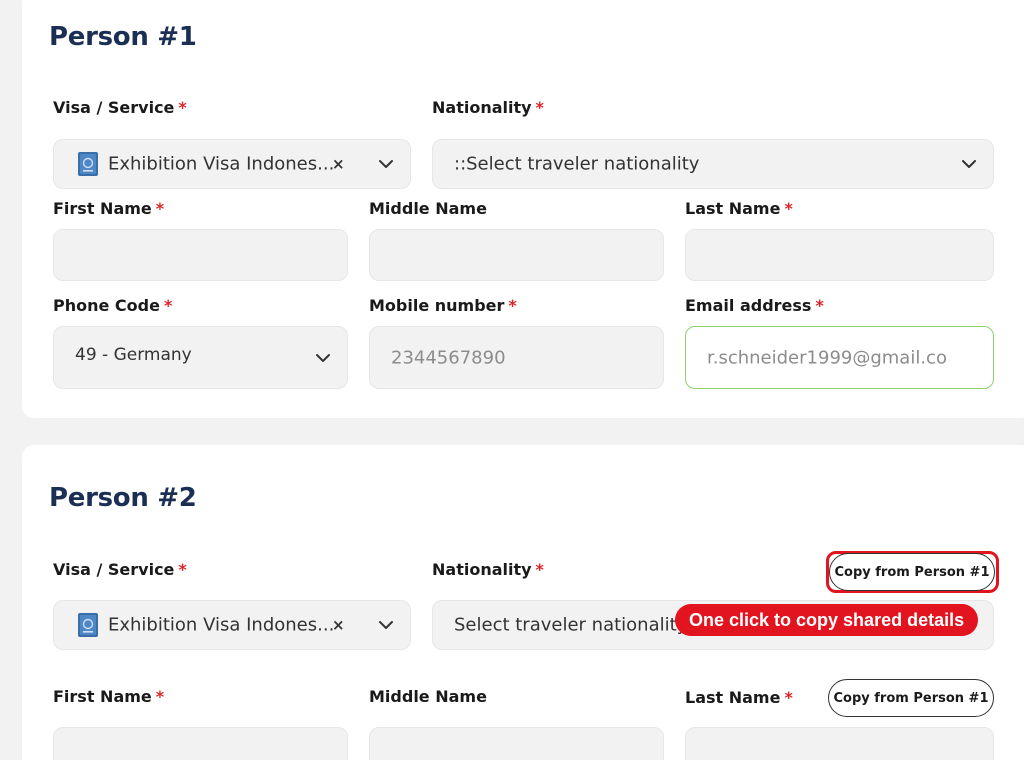 The image size is (1024, 760). I want to click on person-2-title: Person #2, so click(123, 498).